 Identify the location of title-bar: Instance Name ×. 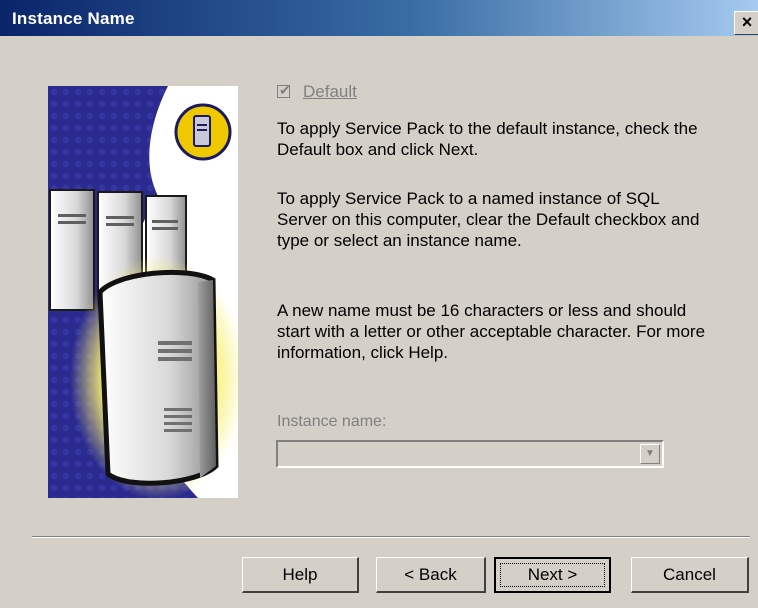
(379, 18).